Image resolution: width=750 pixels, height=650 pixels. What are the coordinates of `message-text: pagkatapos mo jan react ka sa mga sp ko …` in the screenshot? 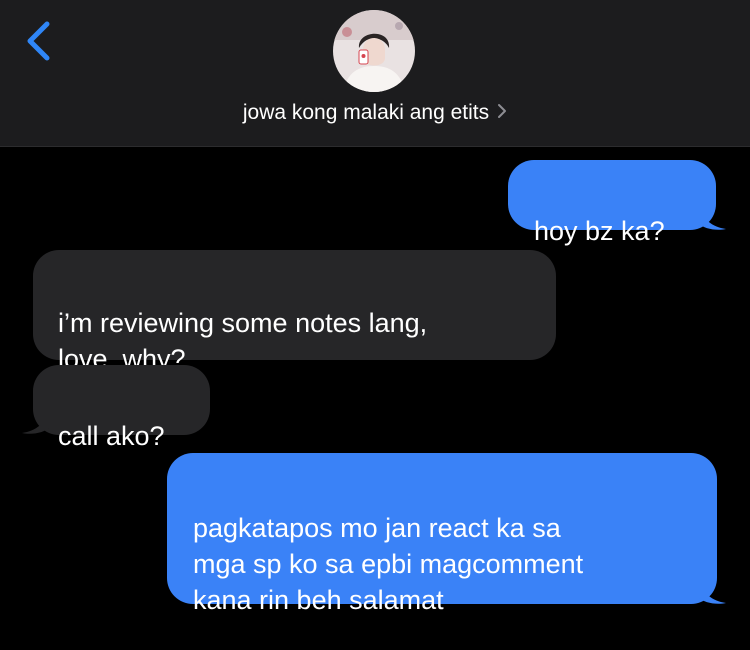 It's located at (388, 564).